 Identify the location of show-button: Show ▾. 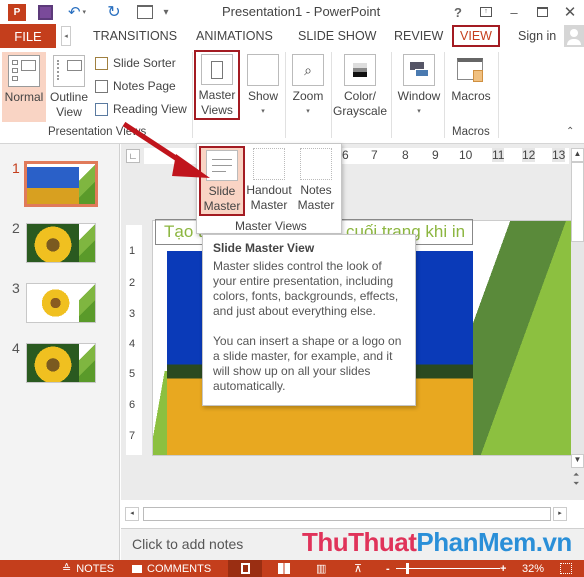
(263, 87).